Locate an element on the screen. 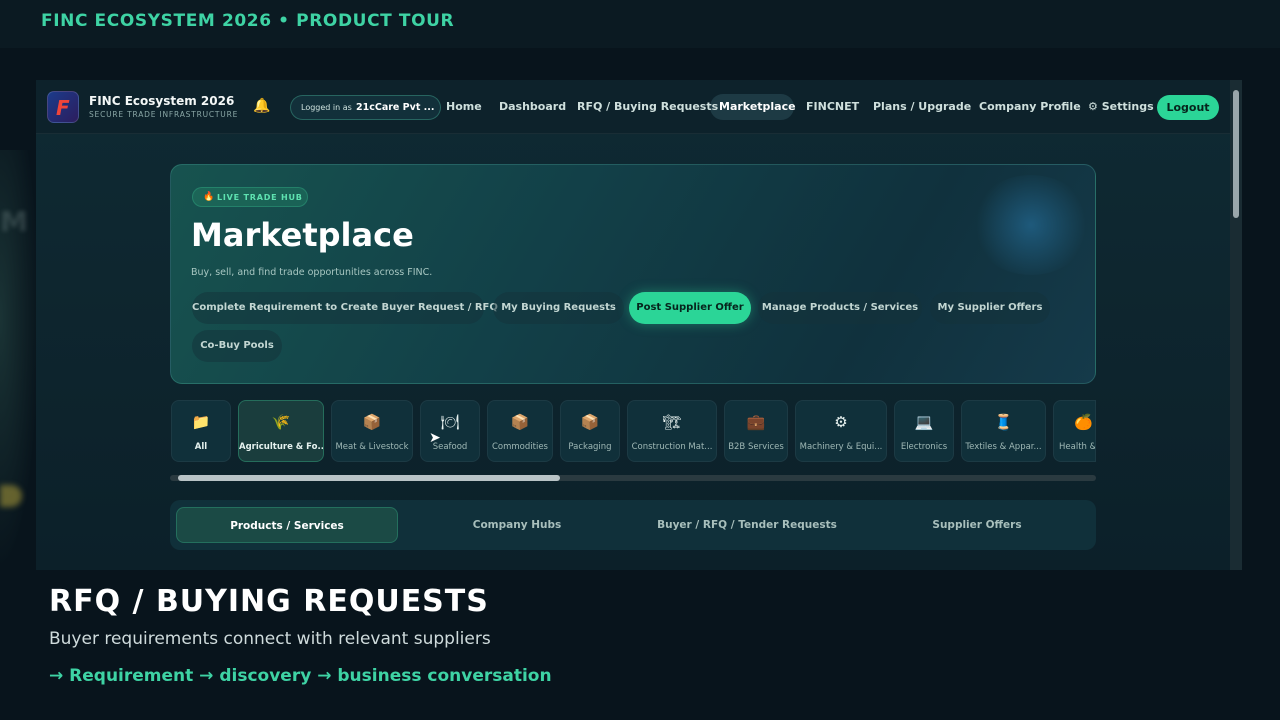 The width and height of the screenshot is (1280, 720). orange-icon: 🍊 is located at coordinates (1083, 422).